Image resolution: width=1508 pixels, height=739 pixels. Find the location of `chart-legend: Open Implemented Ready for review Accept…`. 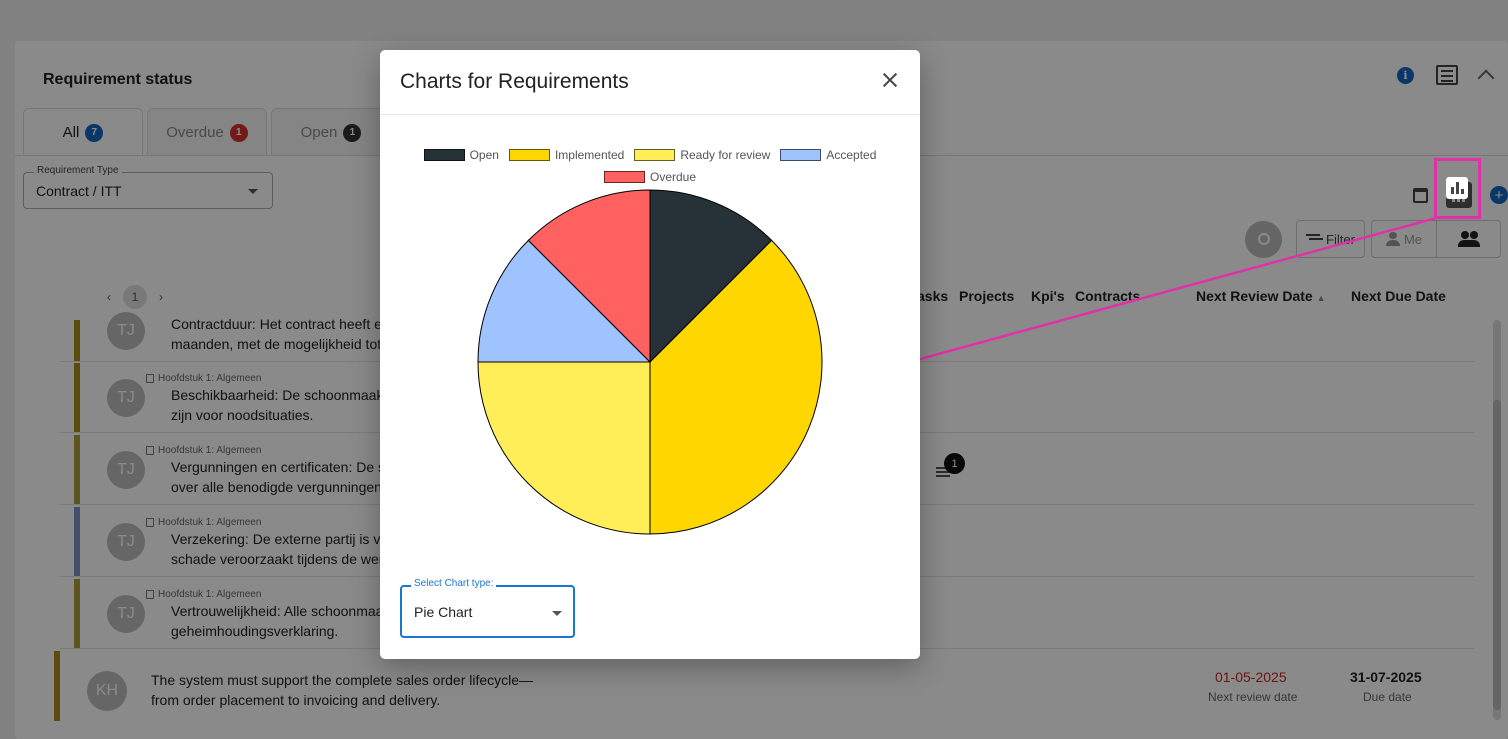

chart-legend: Open Implemented Ready for review Accept… is located at coordinates (650, 166).